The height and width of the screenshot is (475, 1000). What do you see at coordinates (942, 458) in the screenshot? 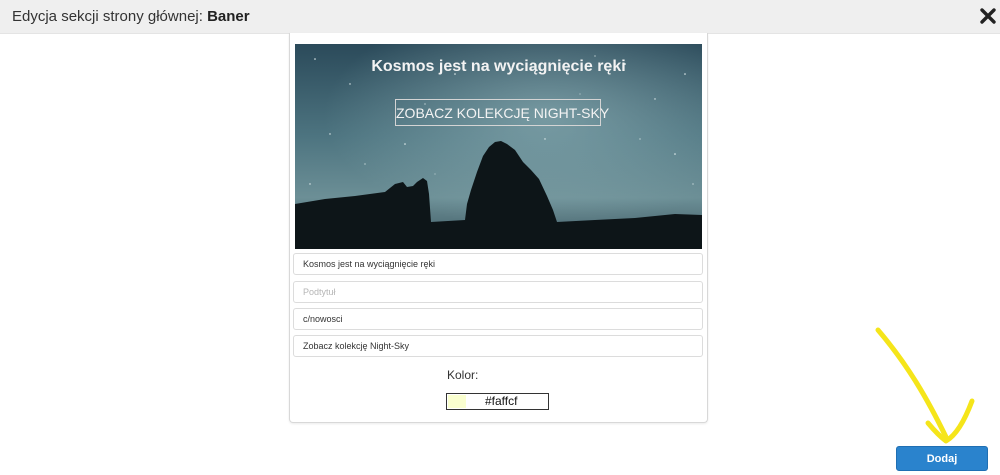
I see `add-button: Dodaj` at bounding box center [942, 458].